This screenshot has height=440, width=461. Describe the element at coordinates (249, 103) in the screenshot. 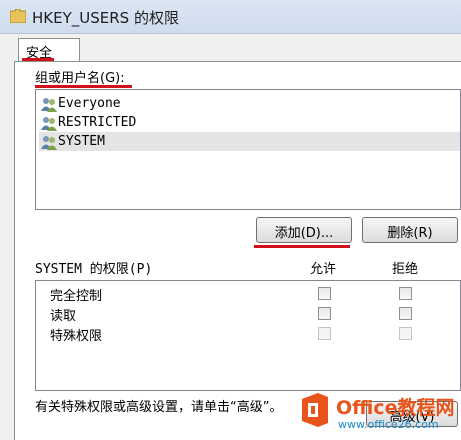

I see `list-item-everyone: Everyone` at that location.